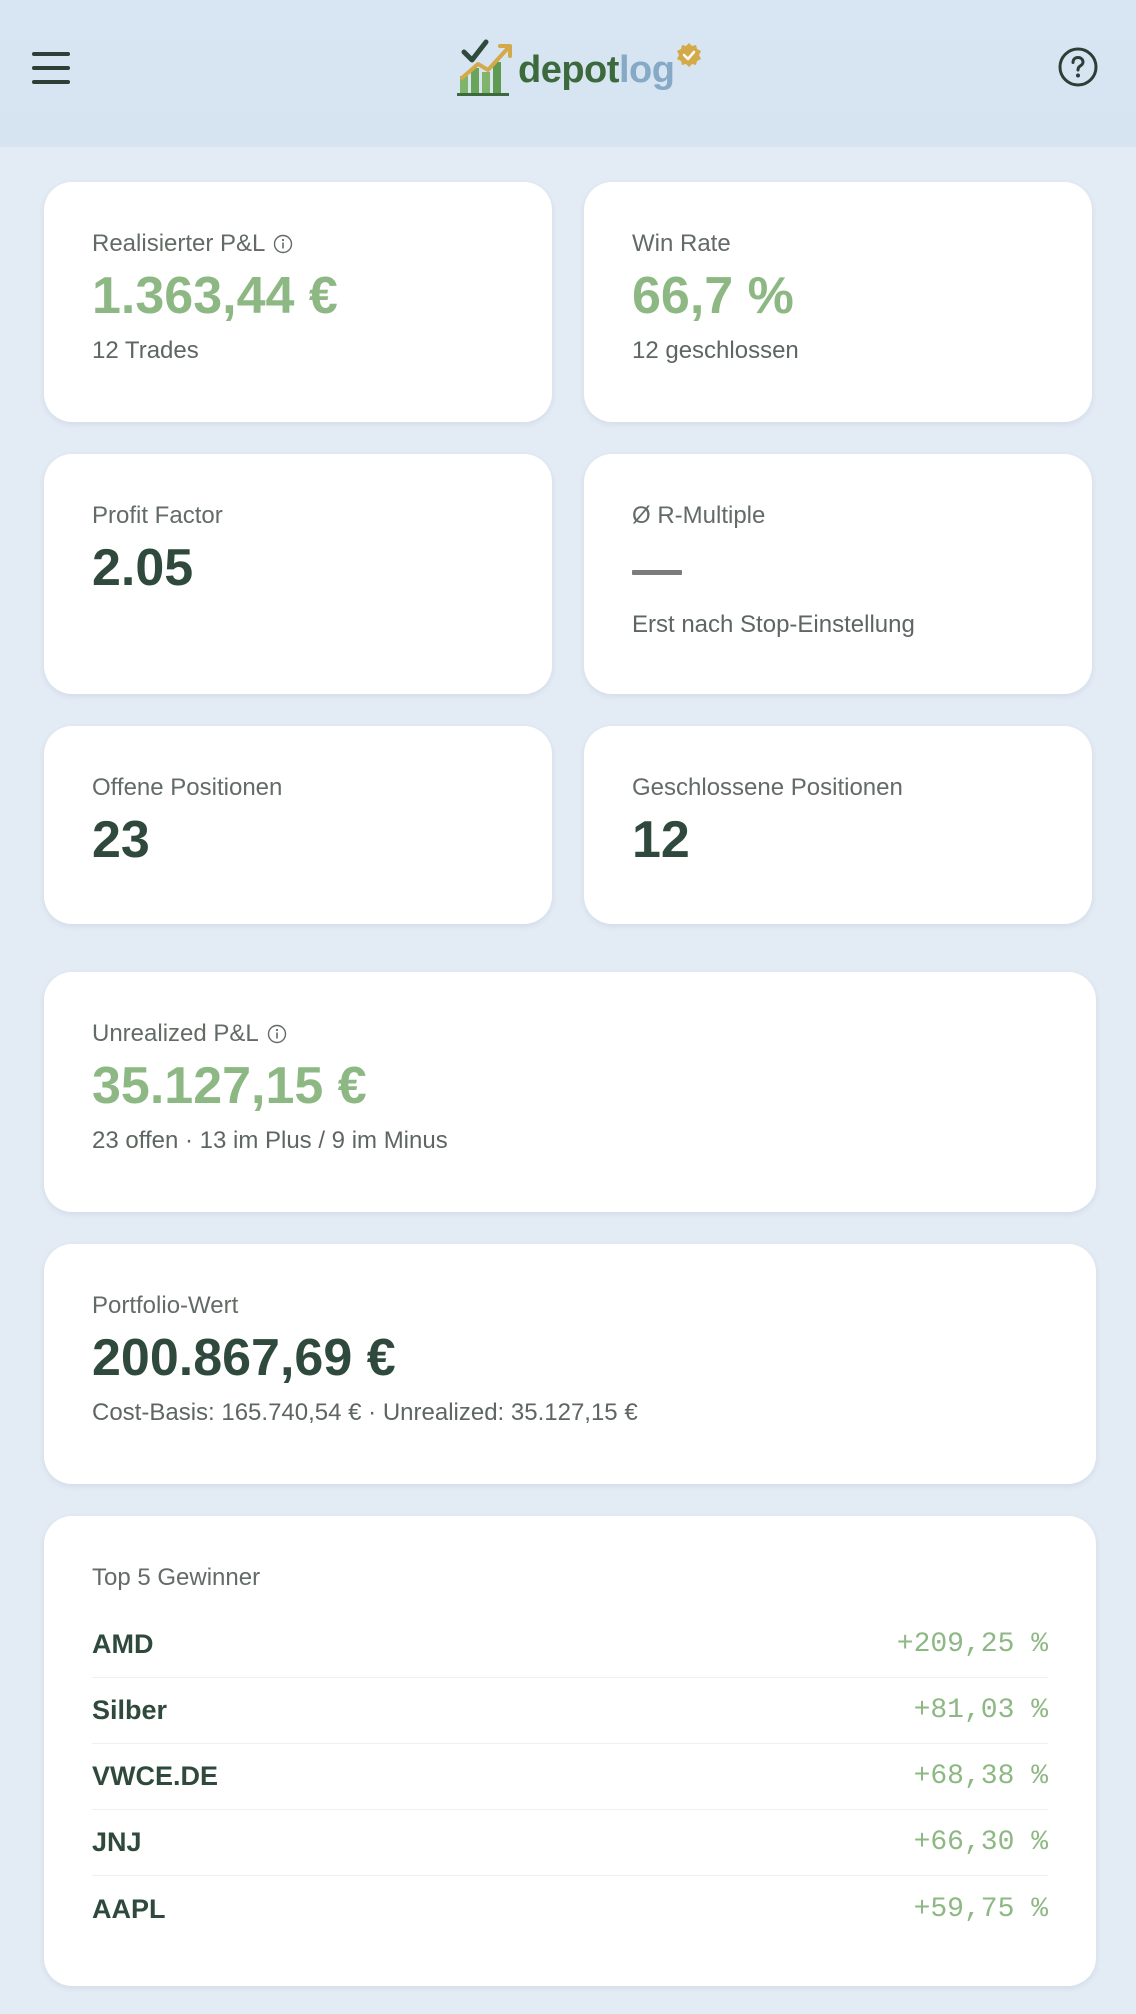  Describe the element at coordinates (699, 515) in the screenshot. I see `r-multiple-label: Ø R-Multiple` at that location.